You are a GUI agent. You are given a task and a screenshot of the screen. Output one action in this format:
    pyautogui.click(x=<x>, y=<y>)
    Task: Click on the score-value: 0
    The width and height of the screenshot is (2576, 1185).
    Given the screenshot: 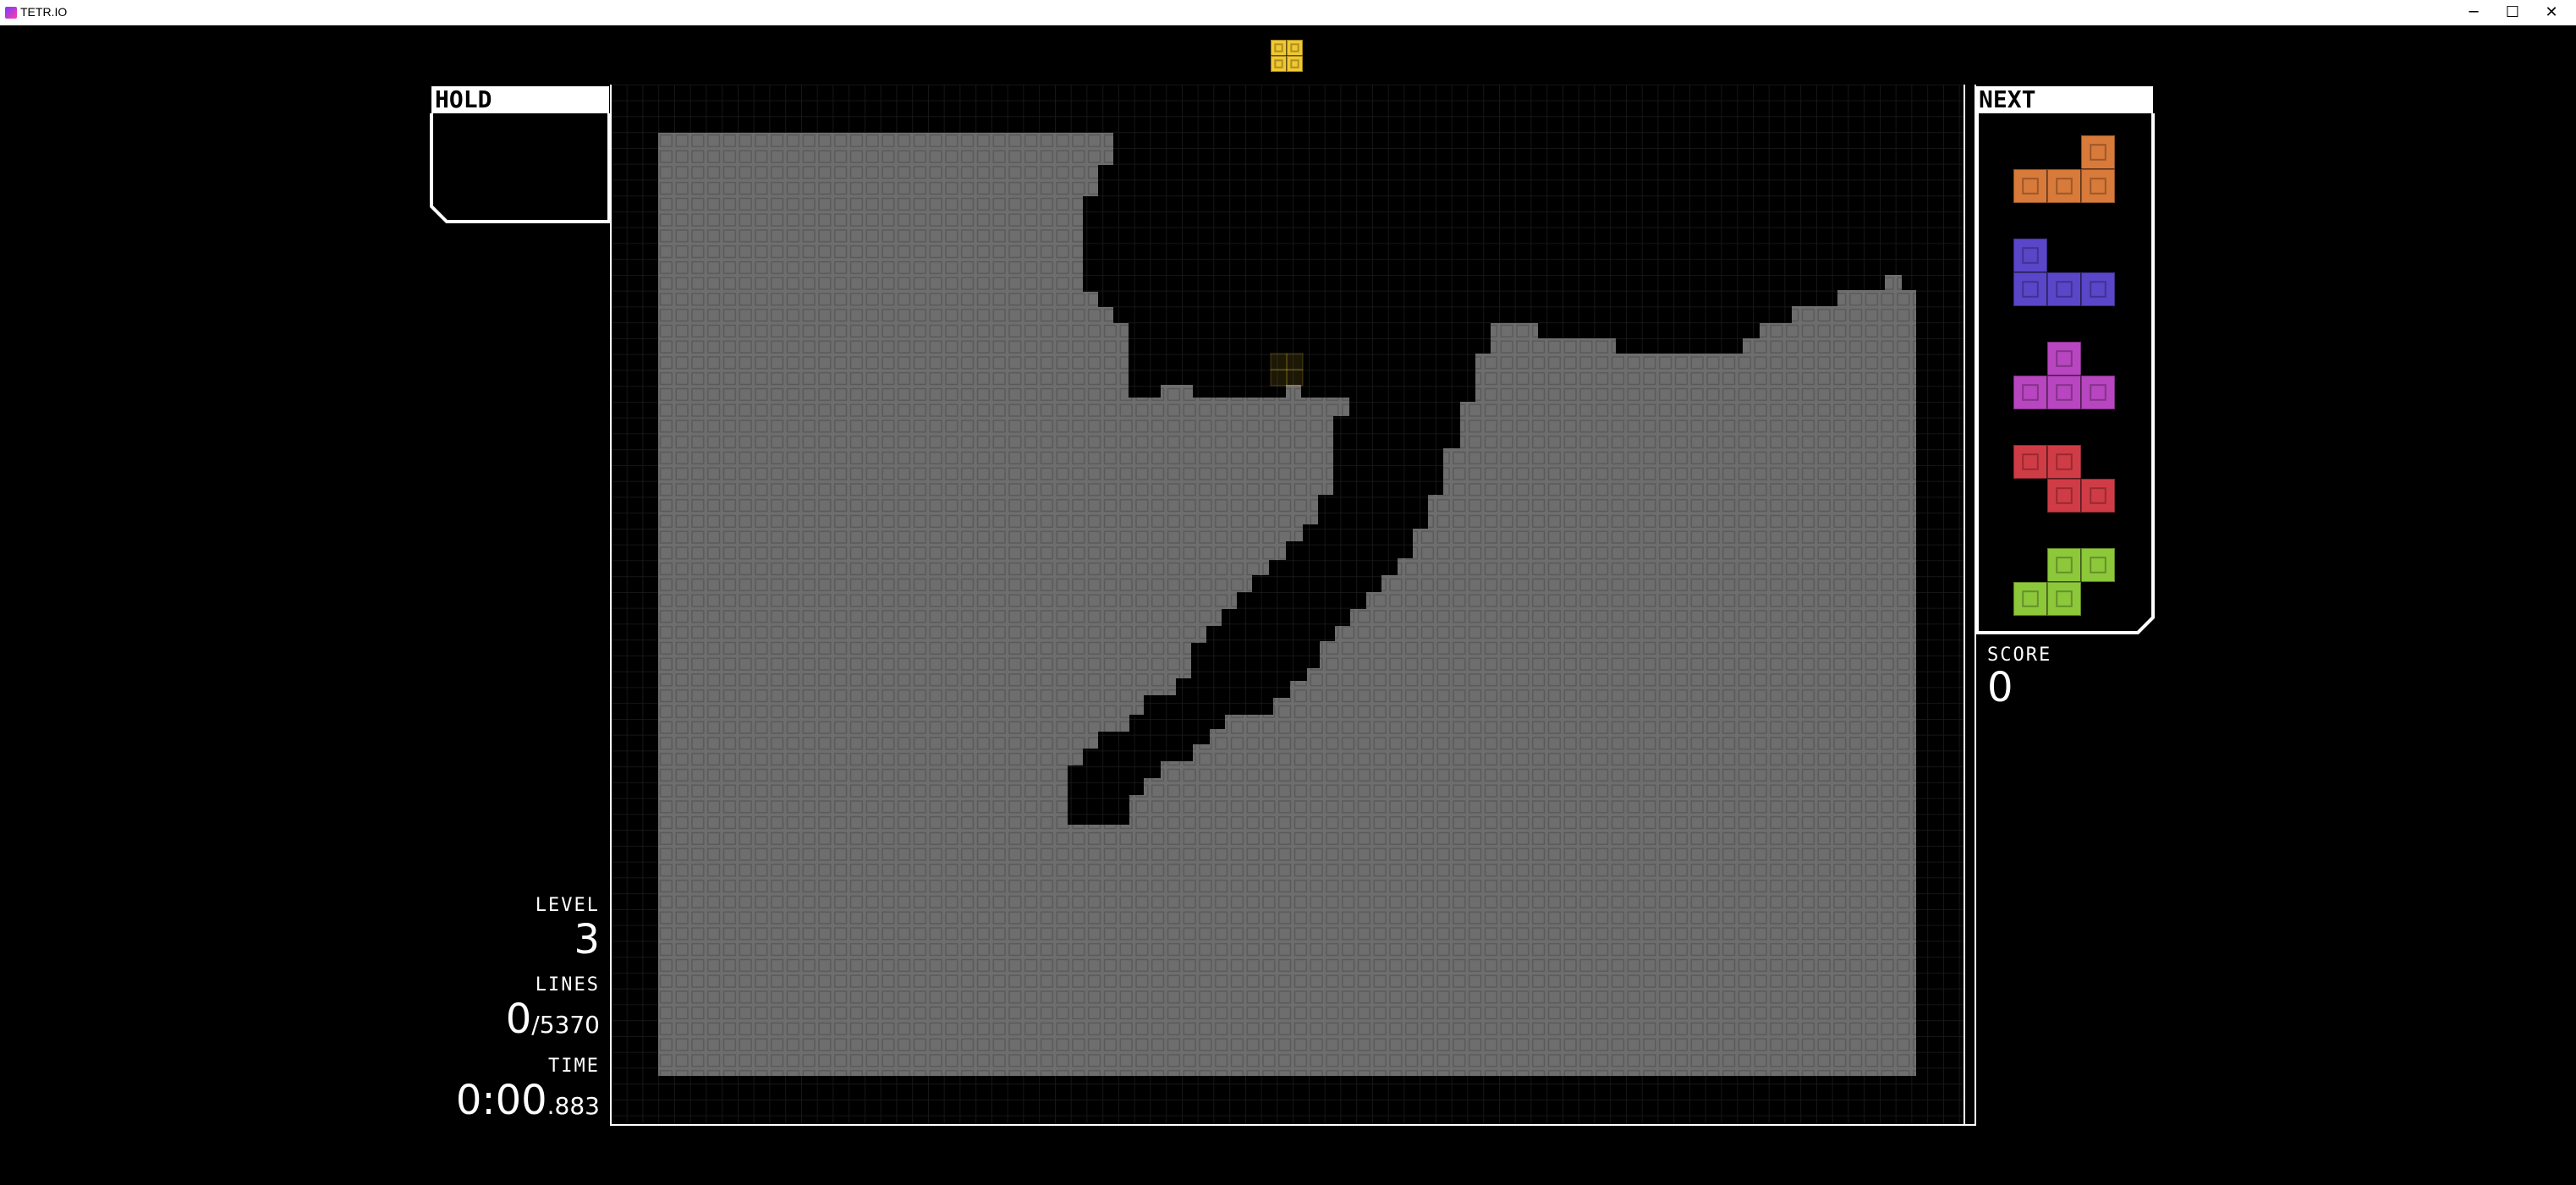 What is the action you would take?
    pyautogui.click(x=2000, y=687)
    